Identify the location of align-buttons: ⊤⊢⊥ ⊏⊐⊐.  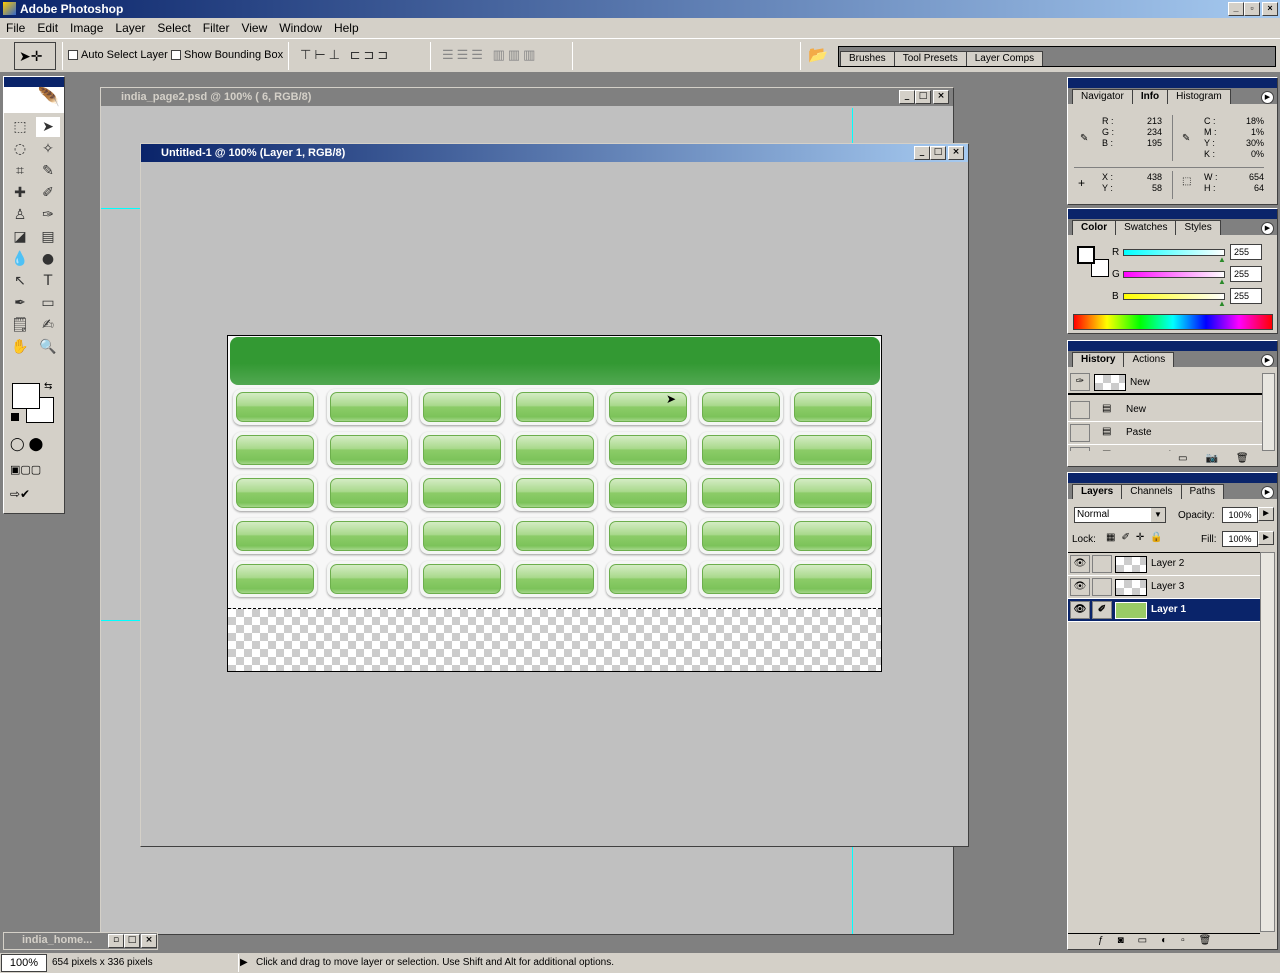
(345, 55).